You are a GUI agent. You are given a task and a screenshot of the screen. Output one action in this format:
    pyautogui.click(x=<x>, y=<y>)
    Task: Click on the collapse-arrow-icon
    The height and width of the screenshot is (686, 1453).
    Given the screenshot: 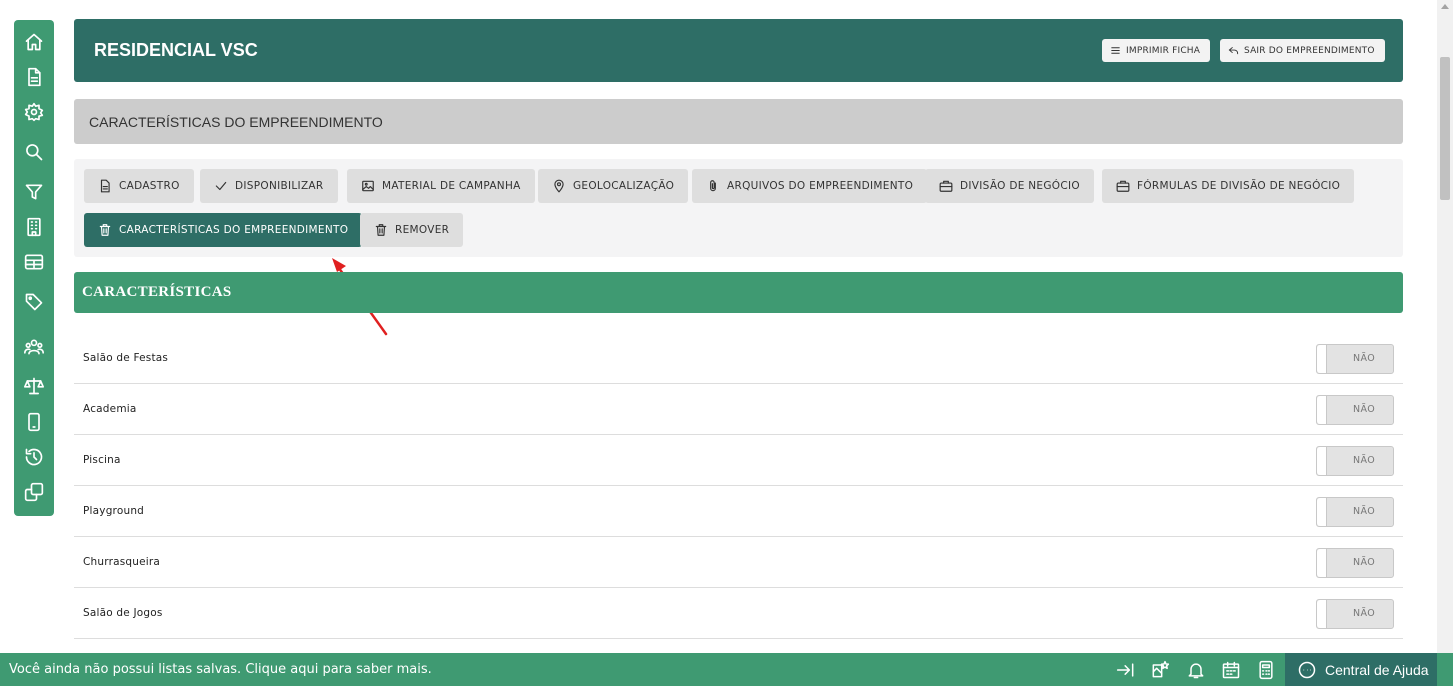 What is the action you would take?
    pyautogui.click(x=1126, y=670)
    